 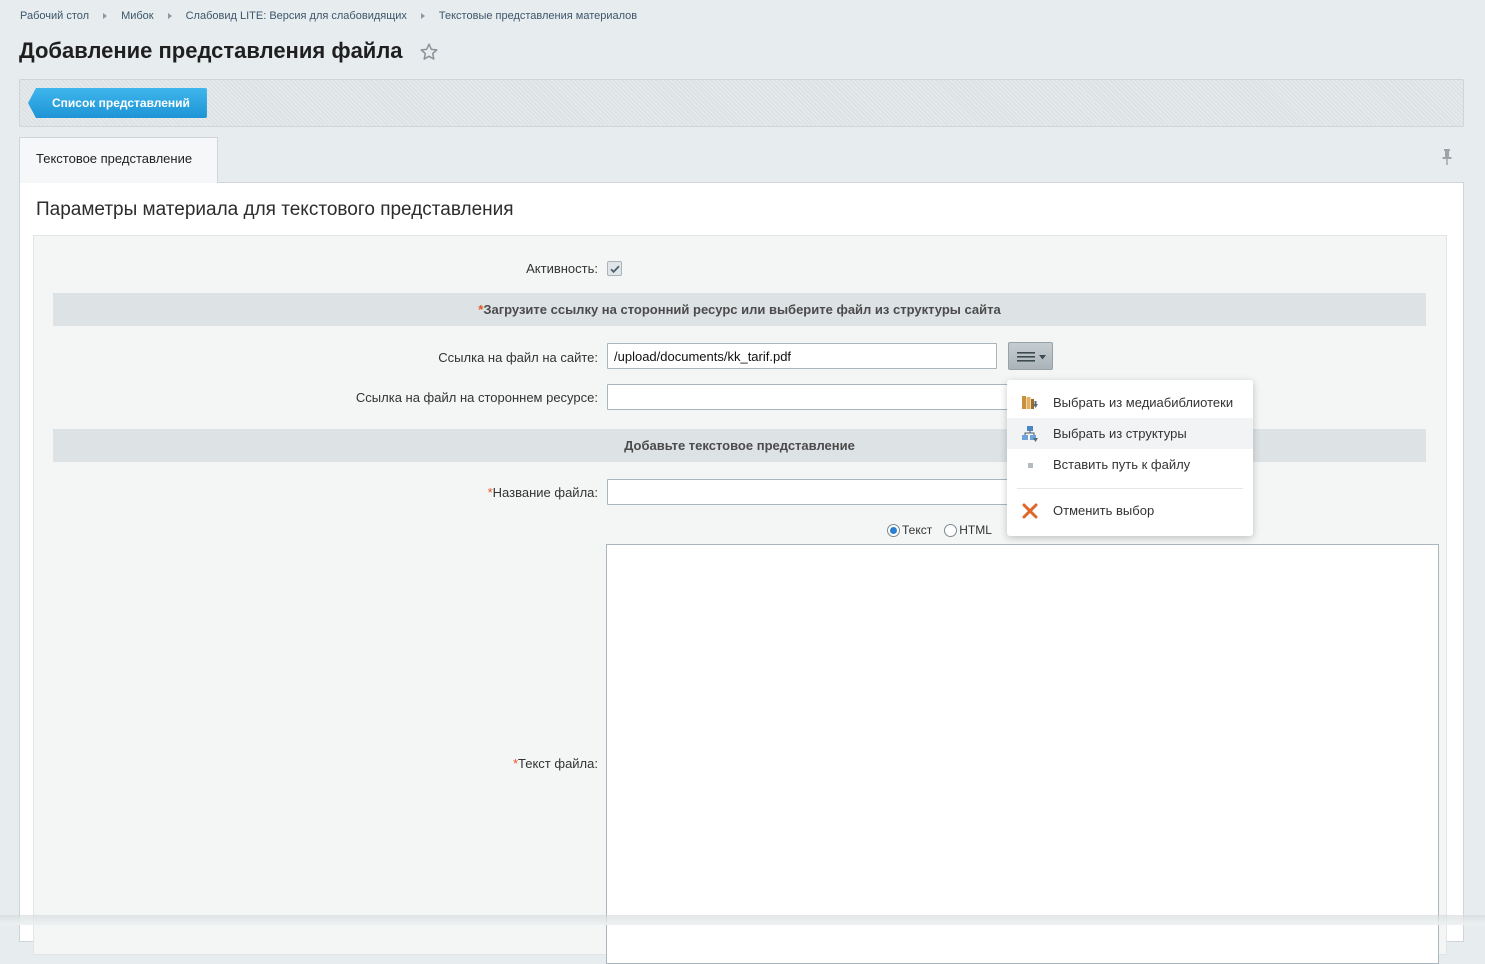 What do you see at coordinates (951, 530) in the screenshot?
I see `radio-html-format` at bounding box center [951, 530].